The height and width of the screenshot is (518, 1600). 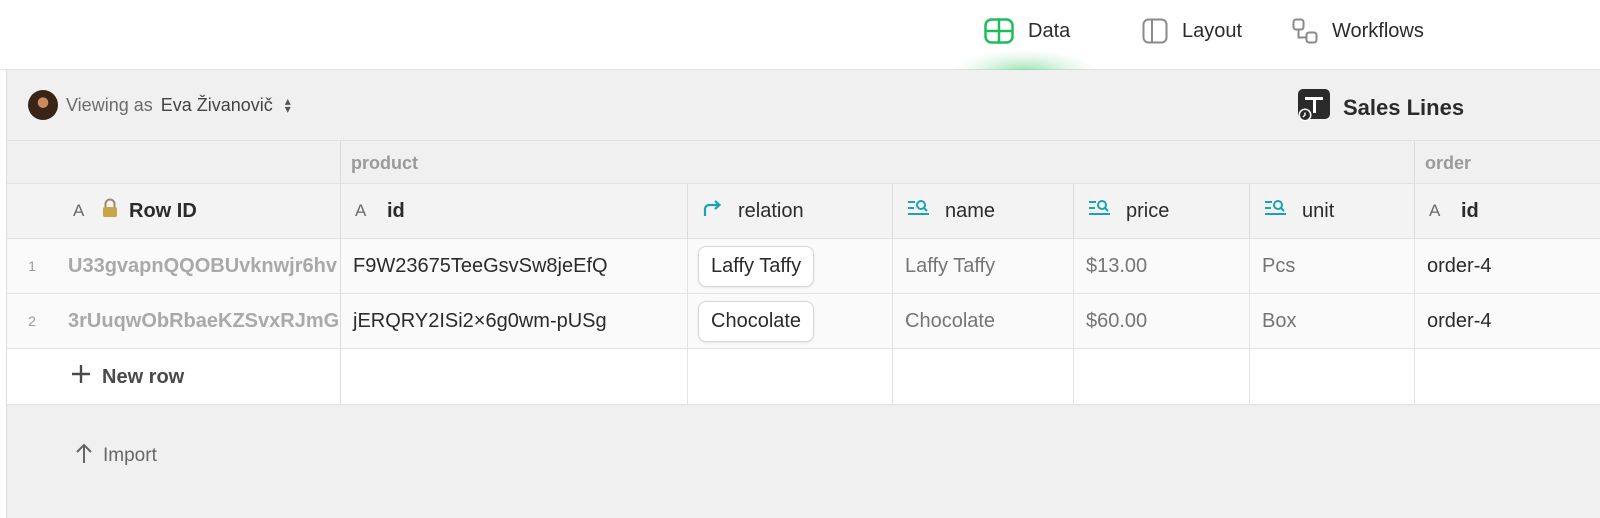 I want to click on table-title-label: Sales Lines, so click(x=1404, y=107).